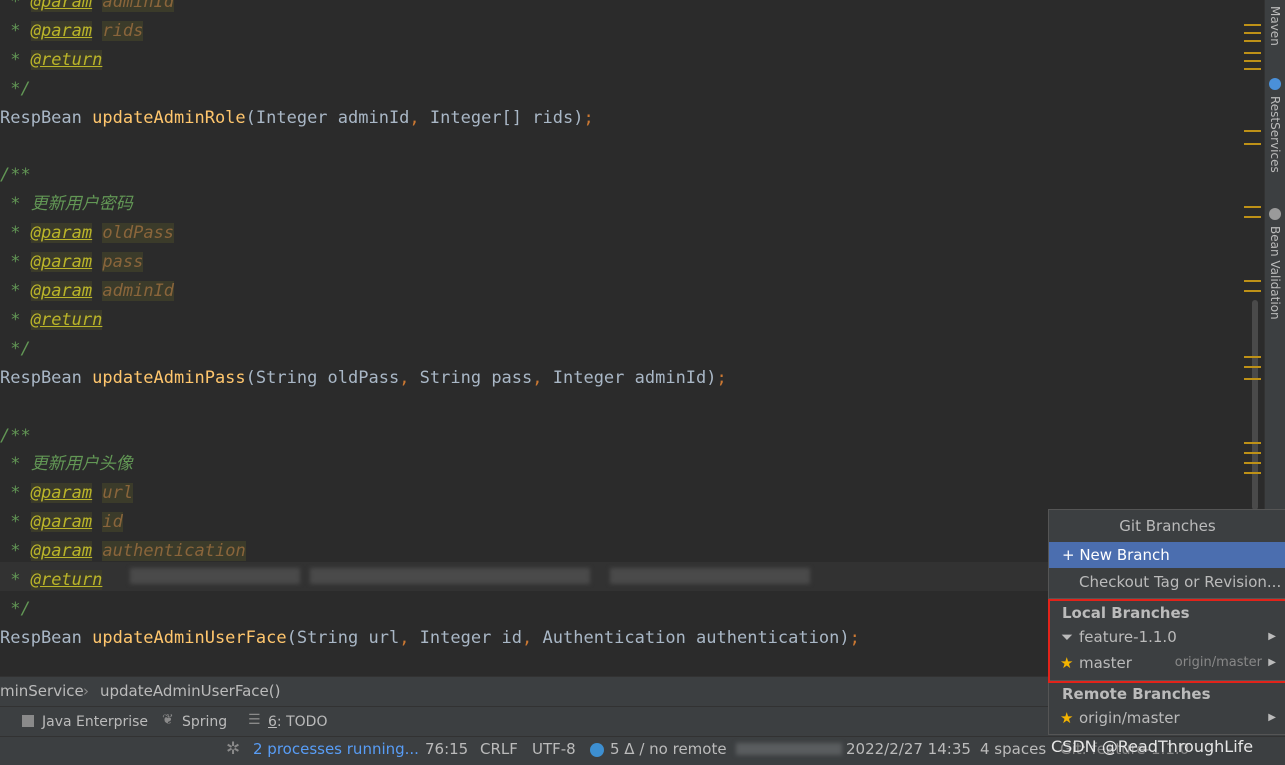  Describe the element at coordinates (1275, 273) in the screenshot. I see `tab-bean-validation: Bean Validation` at that location.